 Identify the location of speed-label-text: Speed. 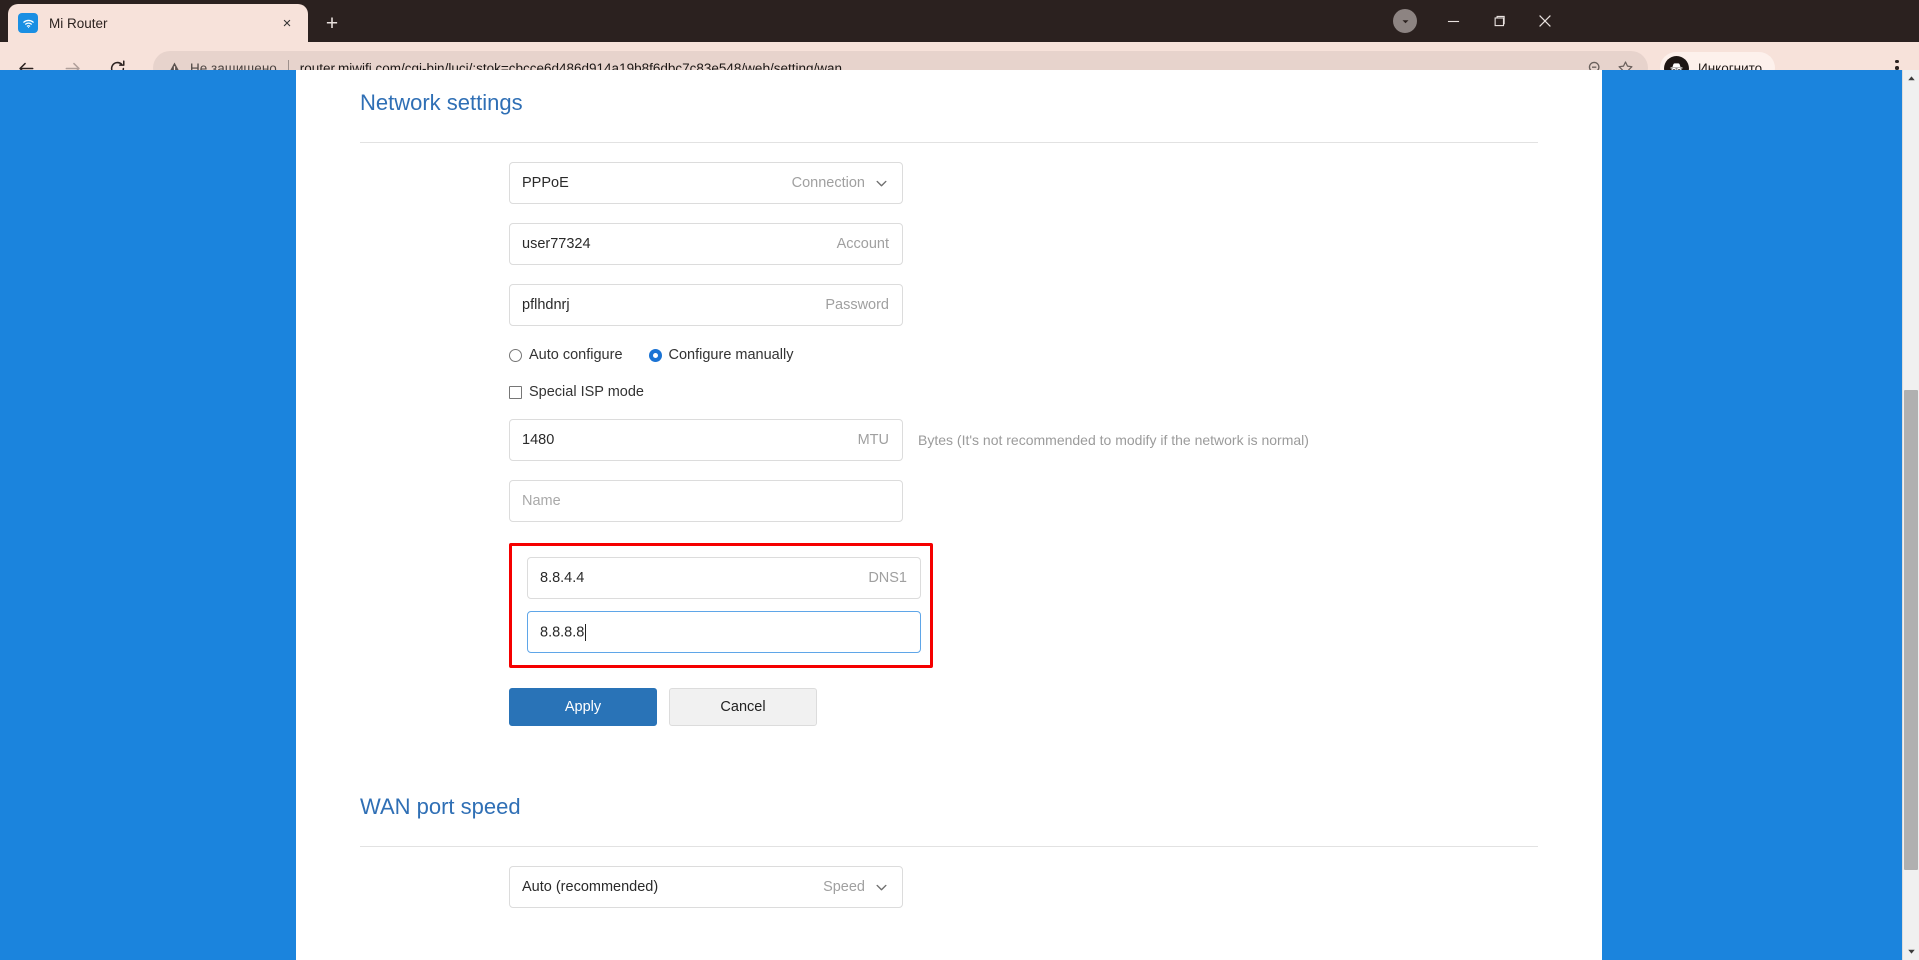
(844, 887).